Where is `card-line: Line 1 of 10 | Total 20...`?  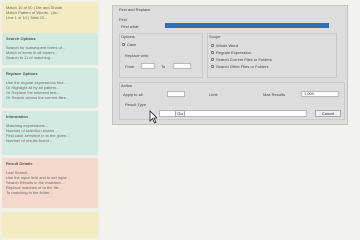
card-line: Line 1 of 10 | Total 20... is located at coordinates (27, 17).